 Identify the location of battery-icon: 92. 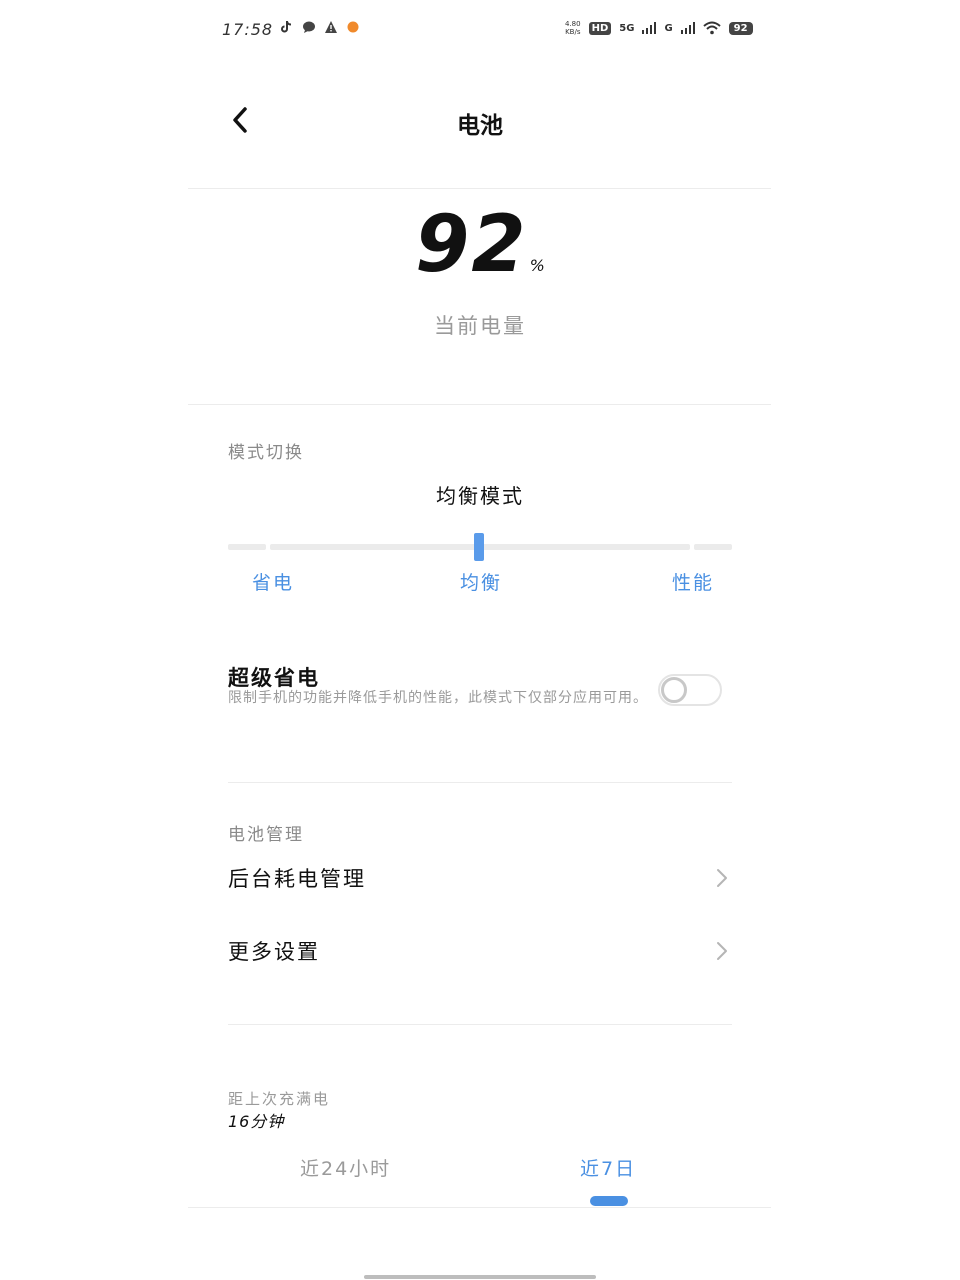
(740, 28).